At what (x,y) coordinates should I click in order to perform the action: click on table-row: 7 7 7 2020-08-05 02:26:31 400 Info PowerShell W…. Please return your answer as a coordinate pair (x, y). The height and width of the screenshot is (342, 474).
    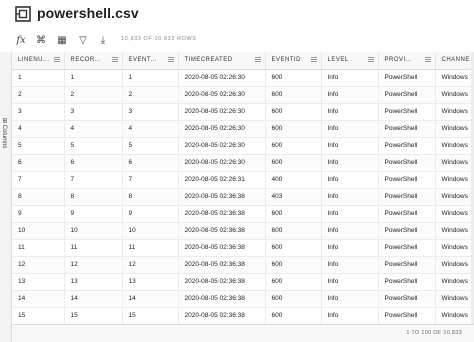
    Looking at the image, I should click on (243, 180).